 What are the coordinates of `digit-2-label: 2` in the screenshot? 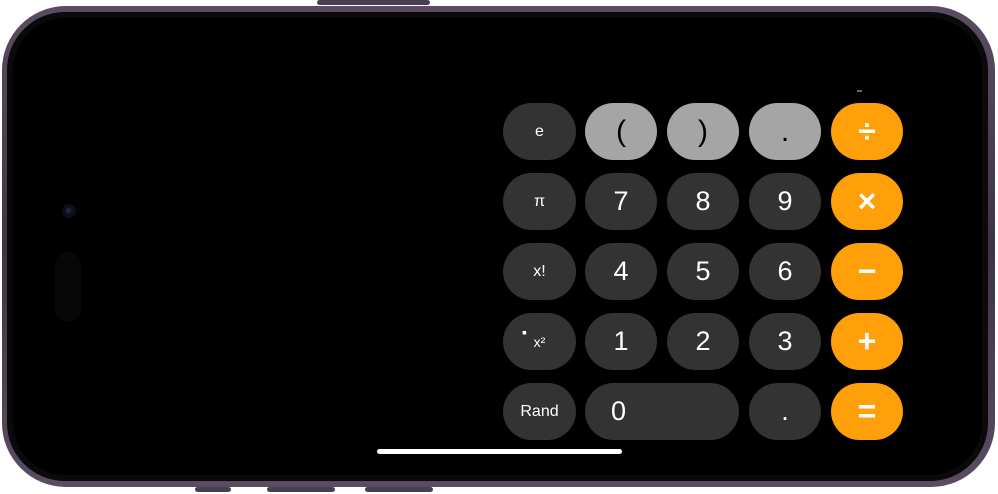 It's located at (703, 341).